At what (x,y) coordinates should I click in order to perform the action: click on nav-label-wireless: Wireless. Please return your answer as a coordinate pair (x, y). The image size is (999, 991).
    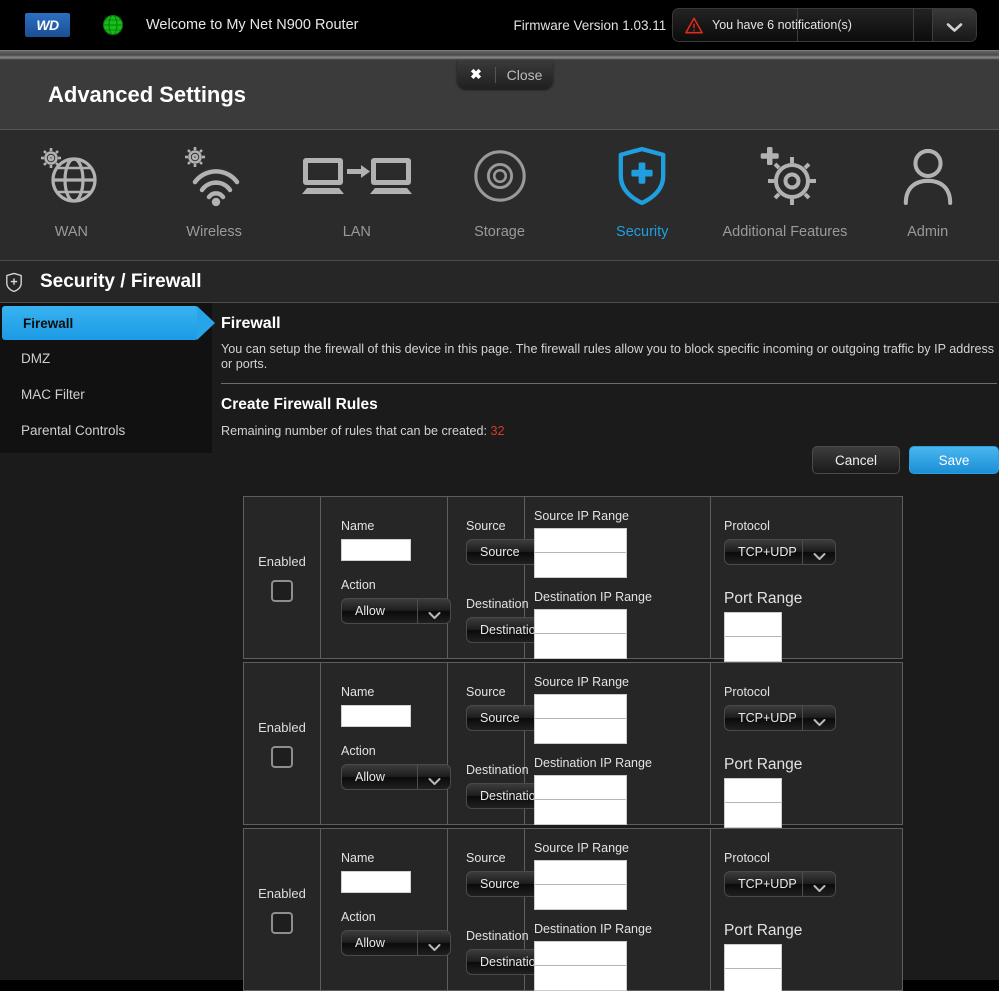
    Looking at the image, I should click on (214, 232).